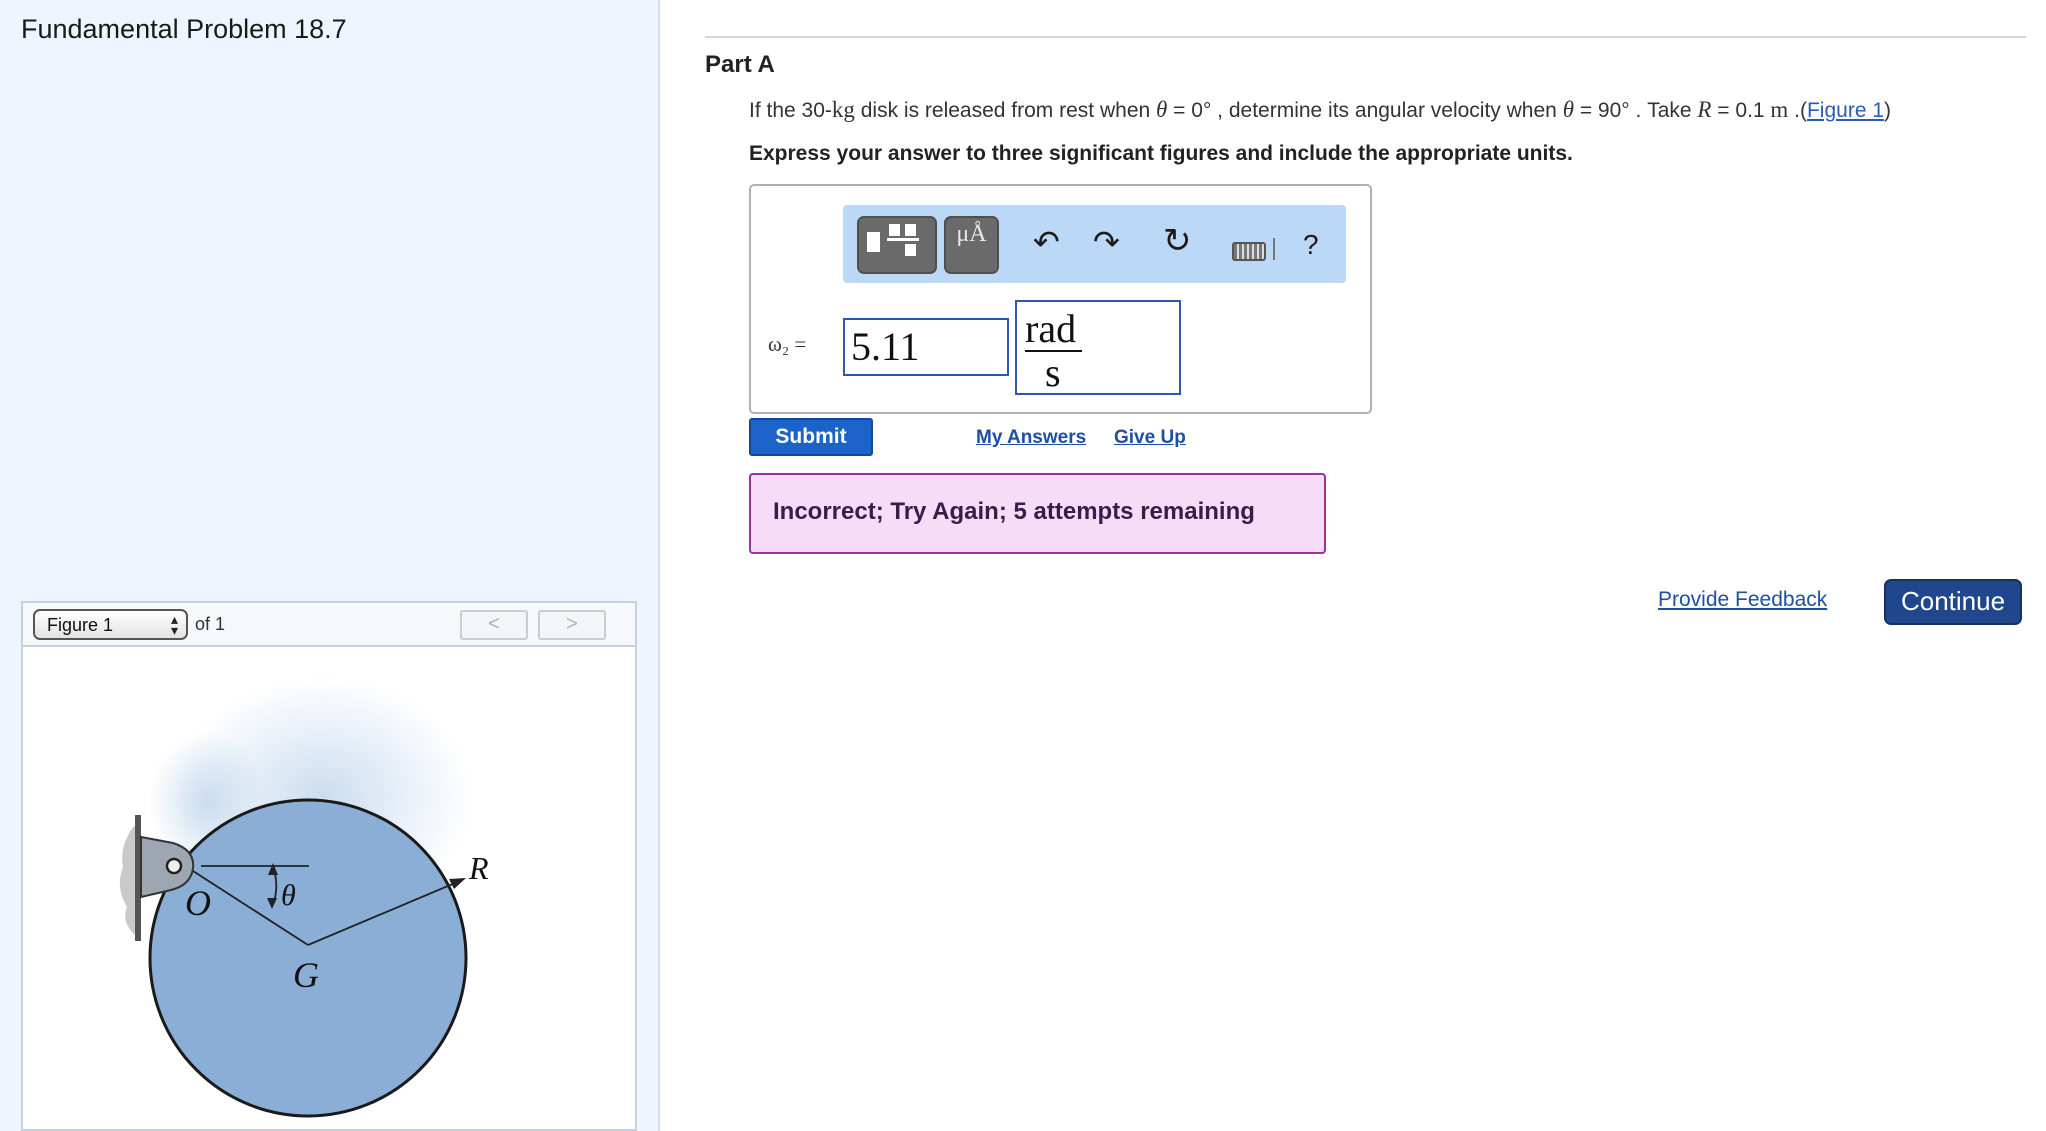 The height and width of the screenshot is (1131, 2046). Describe the element at coordinates (1150, 438) in the screenshot. I see `give-up-link: Give Up` at that location.